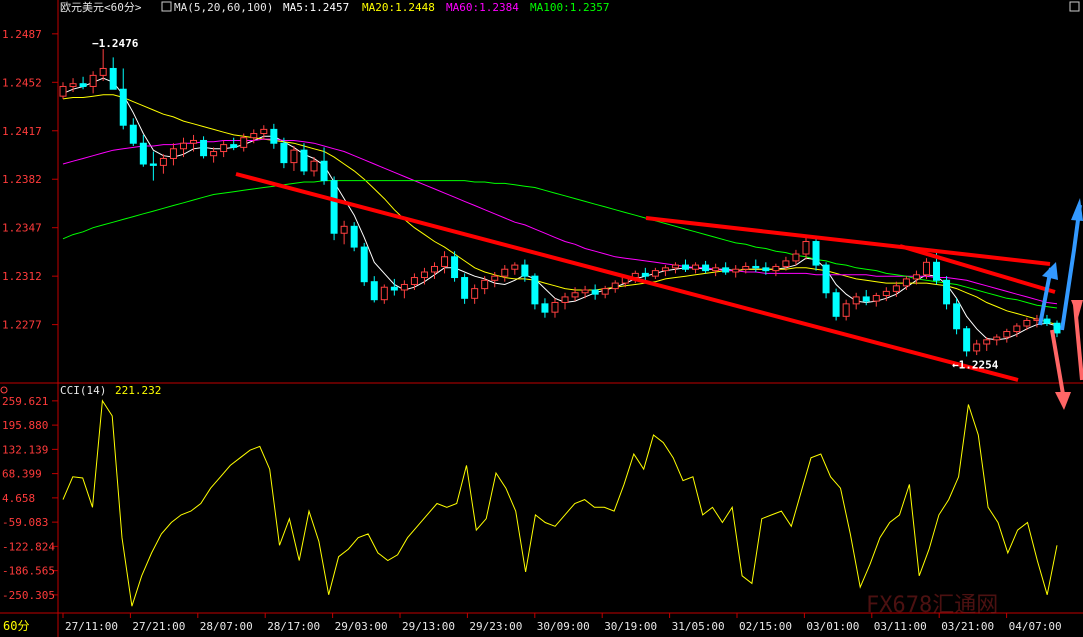  I want to click on x-tick-label: 29/13:00, so click(428, 626).